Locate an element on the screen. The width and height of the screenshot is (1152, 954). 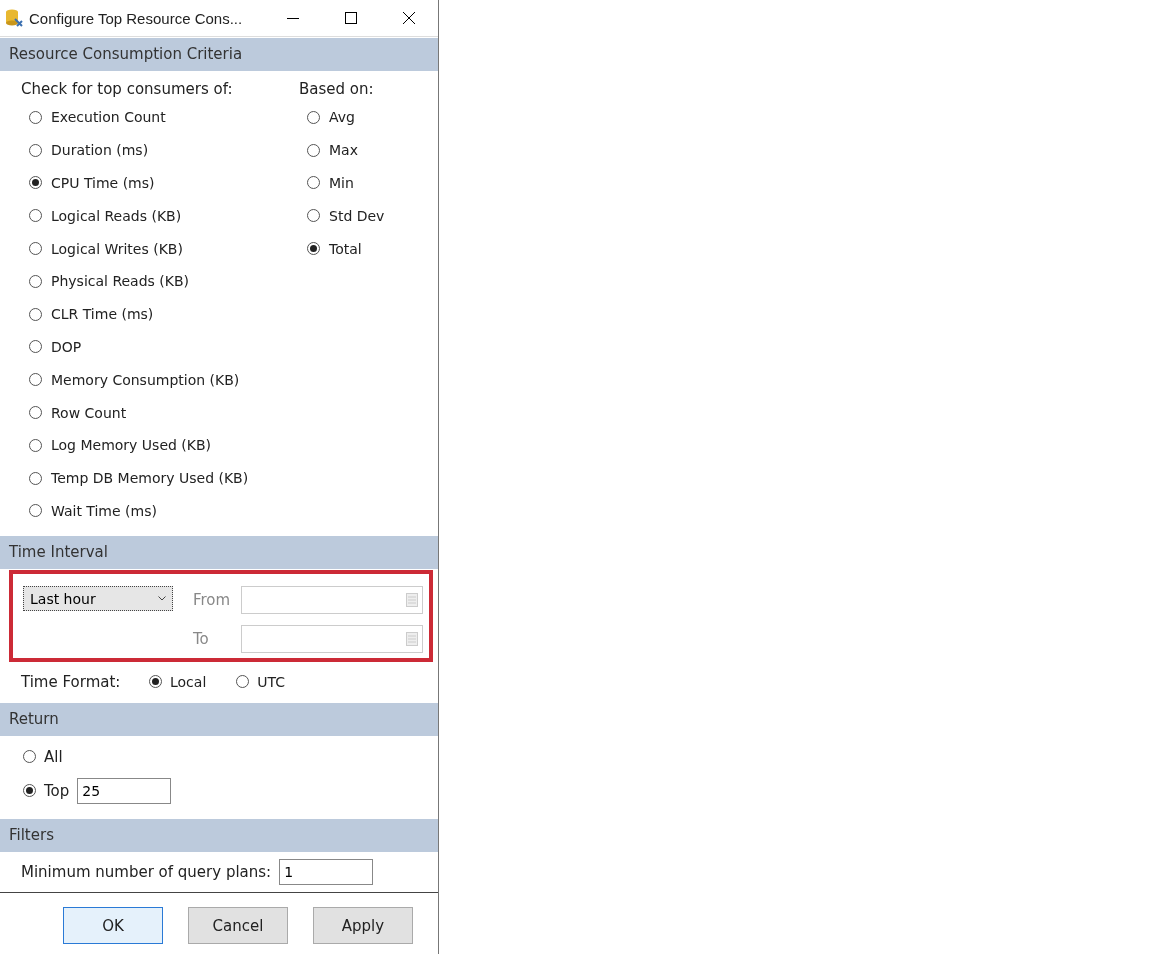
time-format-radio: UTC is located at coordinates (261, 682).